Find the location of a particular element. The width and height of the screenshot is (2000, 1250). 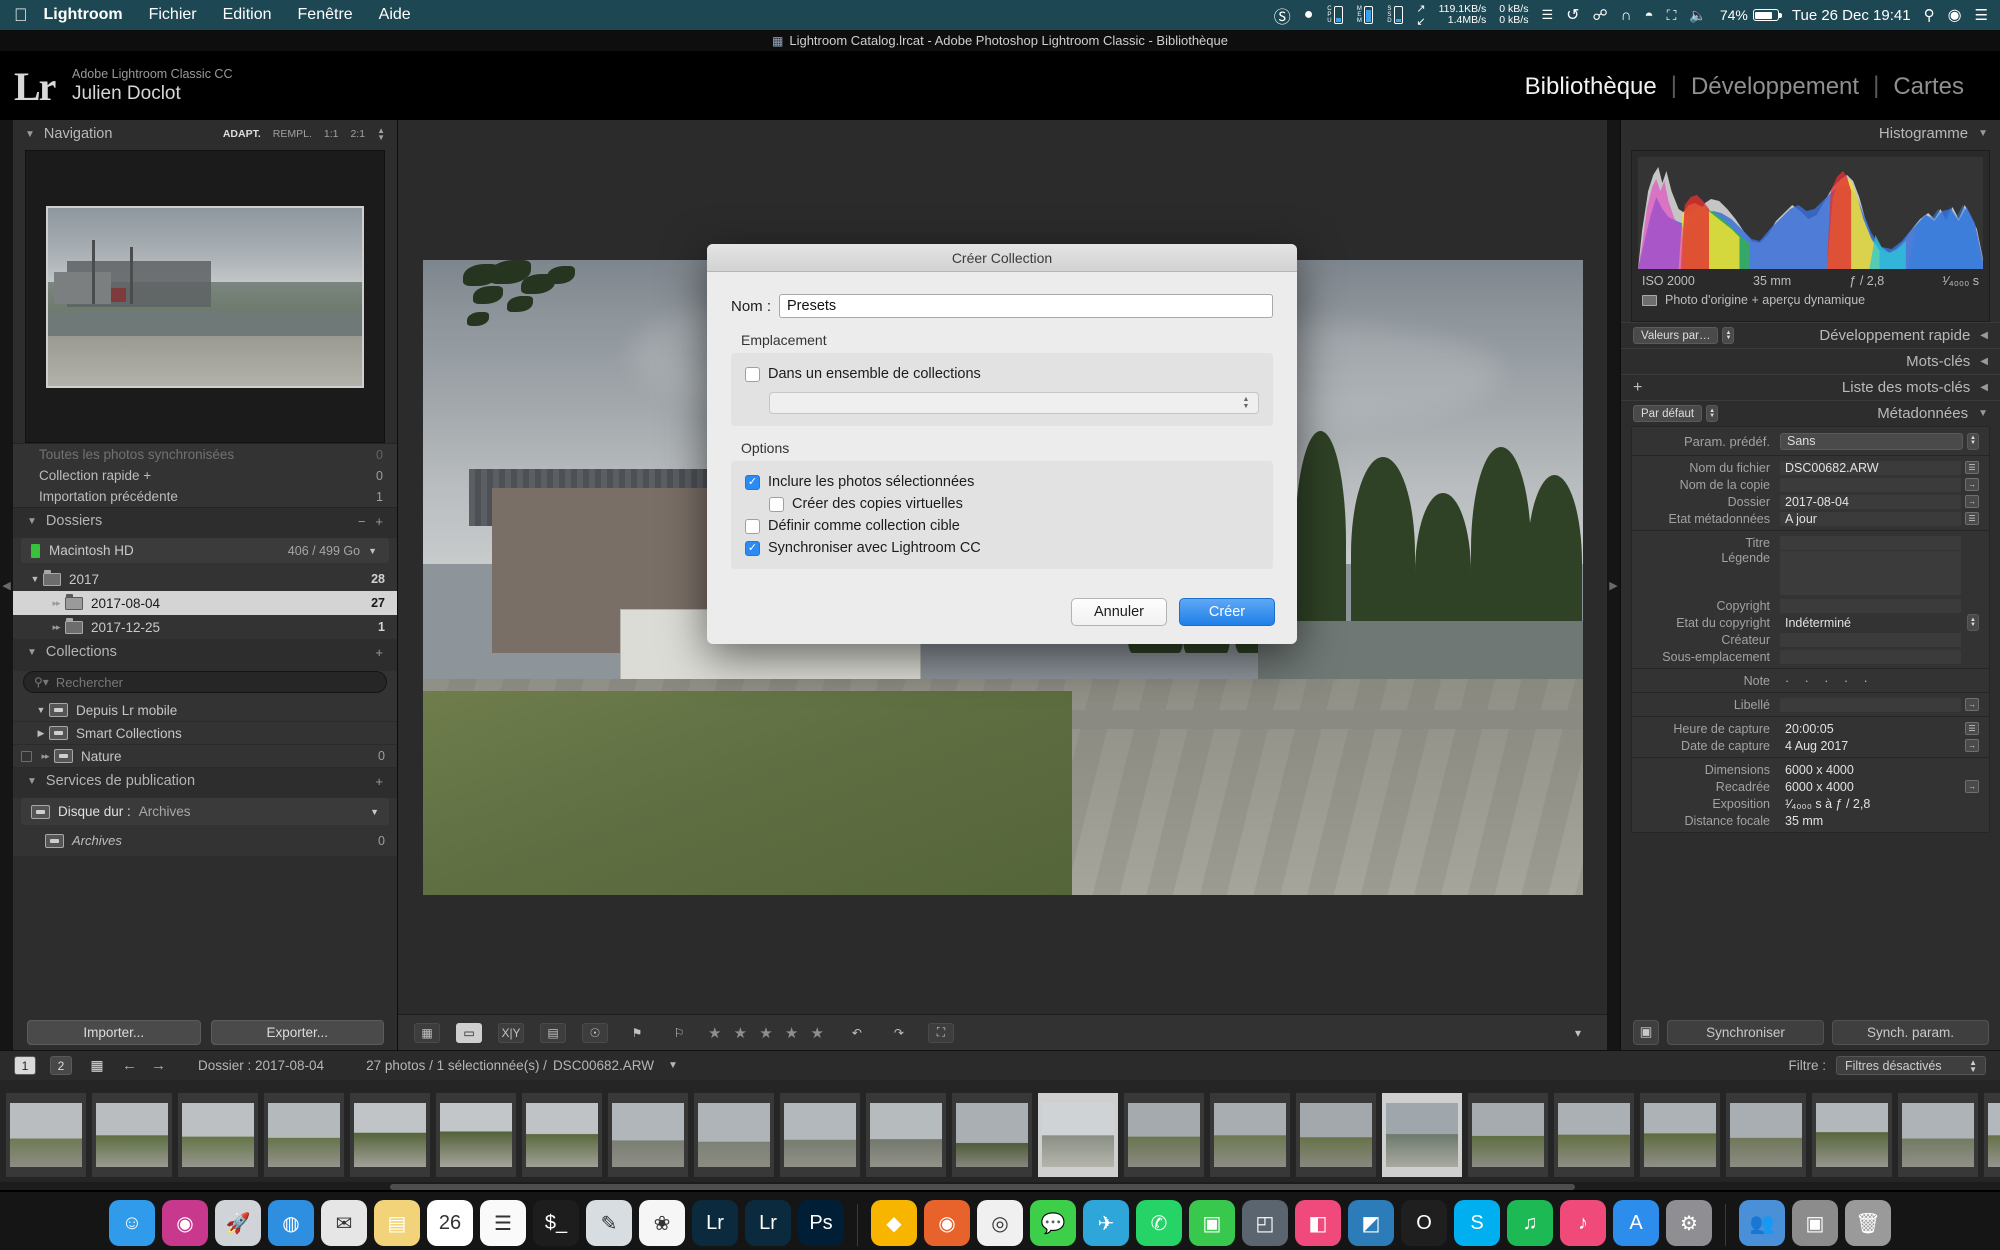

menu-item-fenetre: Fenêtre is located at coordinates (325, 15).